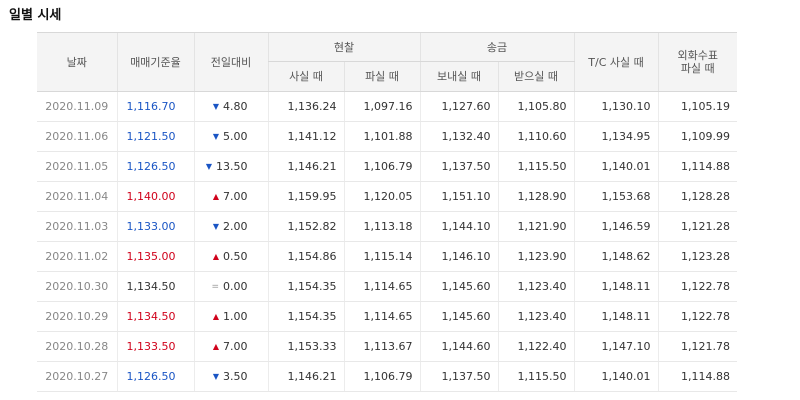 This screenshot has height=400, width=800. Describe the element at coordinates (381, 106) in the screenshot. I see `cell-cash-sell: 1,097.16` at that location.